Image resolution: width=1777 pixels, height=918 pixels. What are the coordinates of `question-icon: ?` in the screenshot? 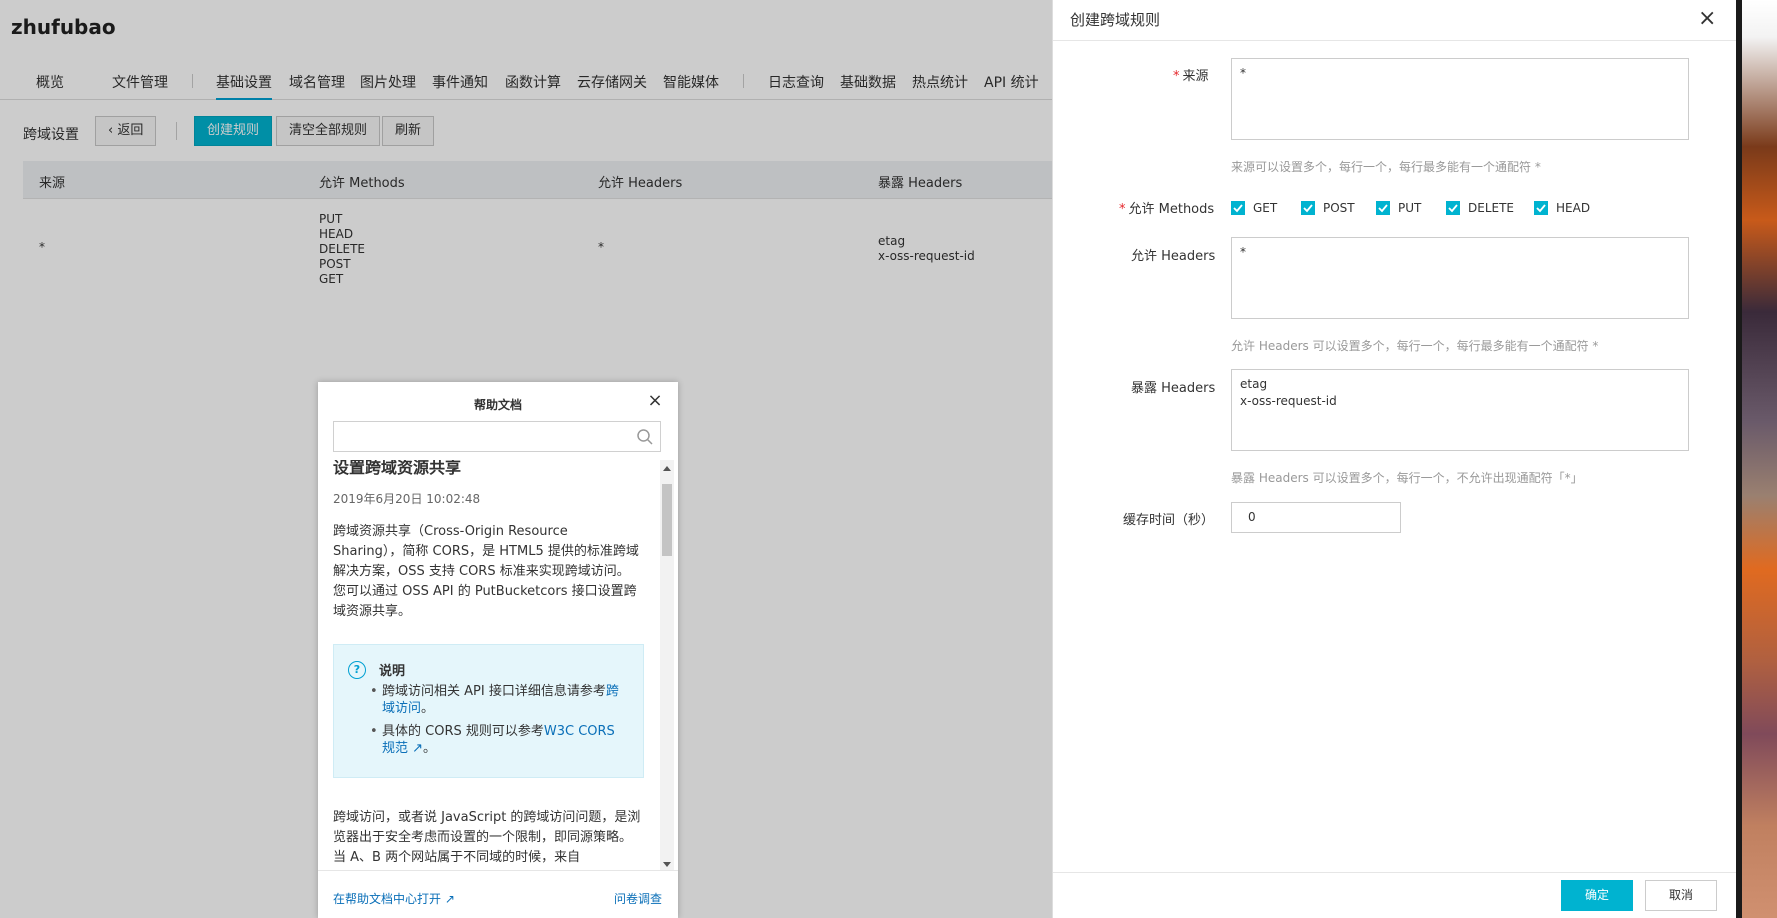 It's located at (357, 670).